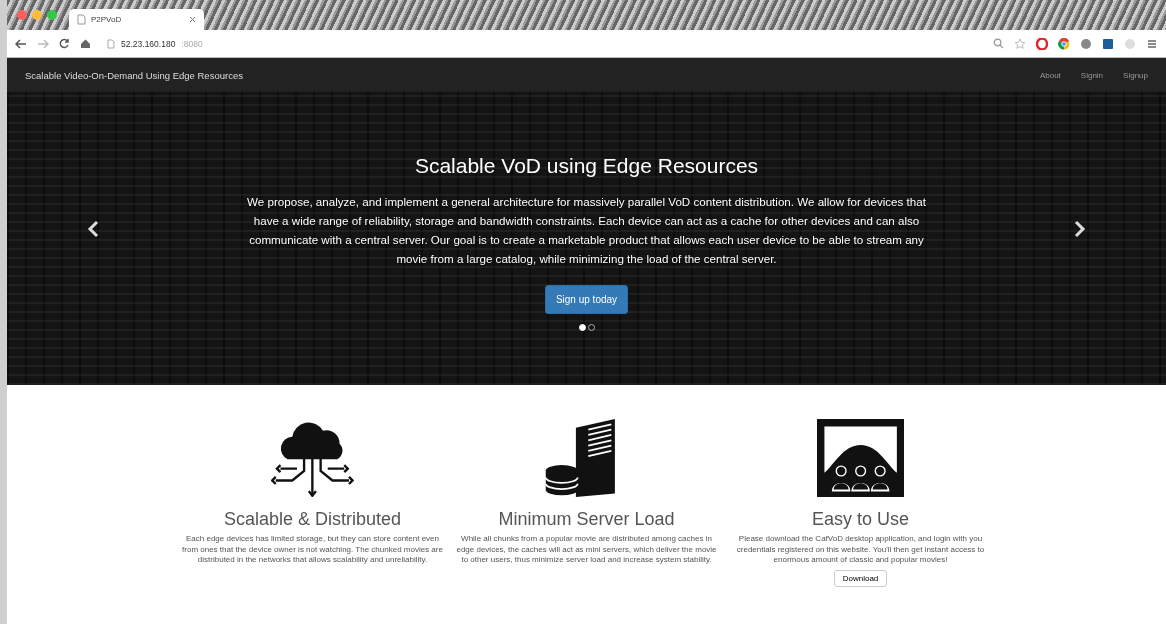 The height and width of the screenshot is (624, 1166). Describe the element at coordinates (21, 43) in the screenshot. I see `back-icon` at that location.